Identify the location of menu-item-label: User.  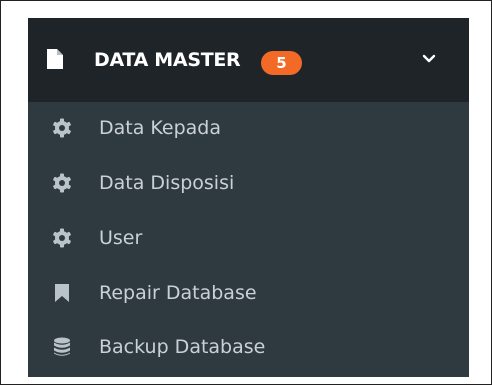
(121, 238).